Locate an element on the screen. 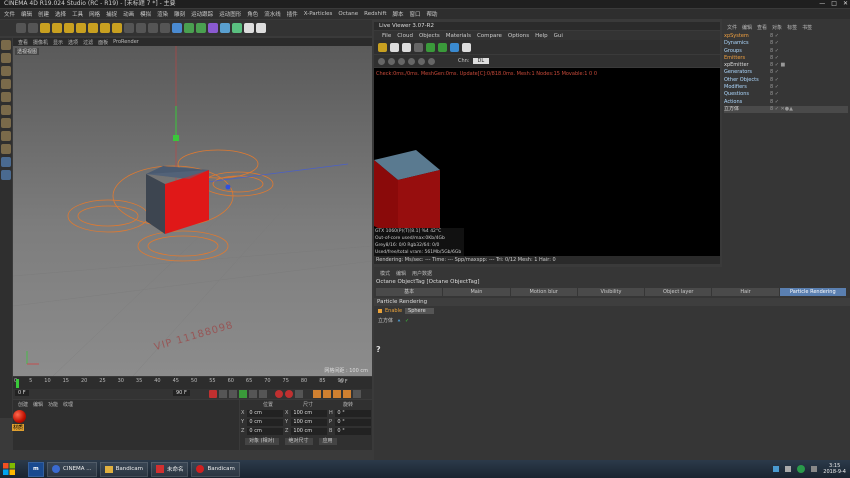 The width and height of the screenshot is (850, 478). quantize-icon is located at coordinates (6, 175).